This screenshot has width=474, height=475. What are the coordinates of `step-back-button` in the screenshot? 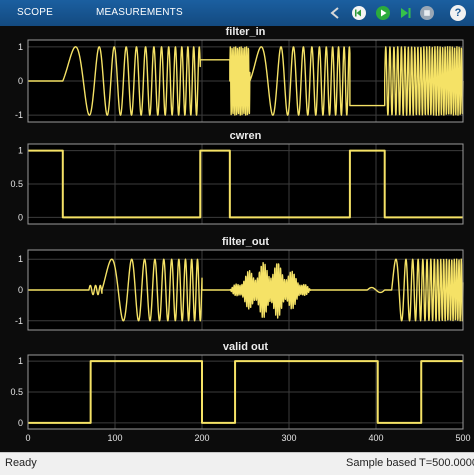 It's located at (359, 13).